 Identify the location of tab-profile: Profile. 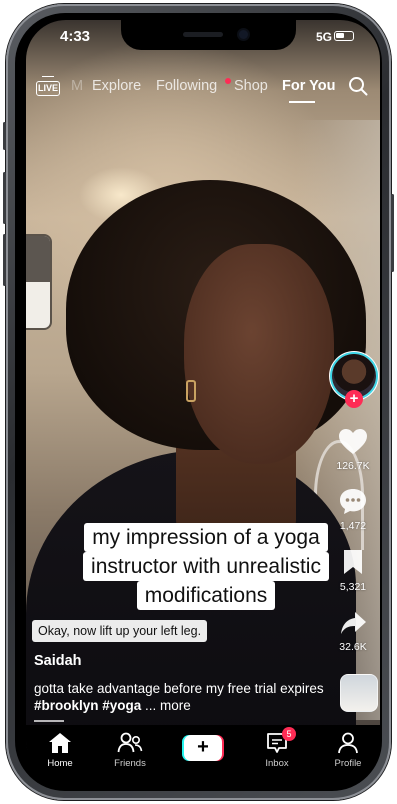
(348, 750).